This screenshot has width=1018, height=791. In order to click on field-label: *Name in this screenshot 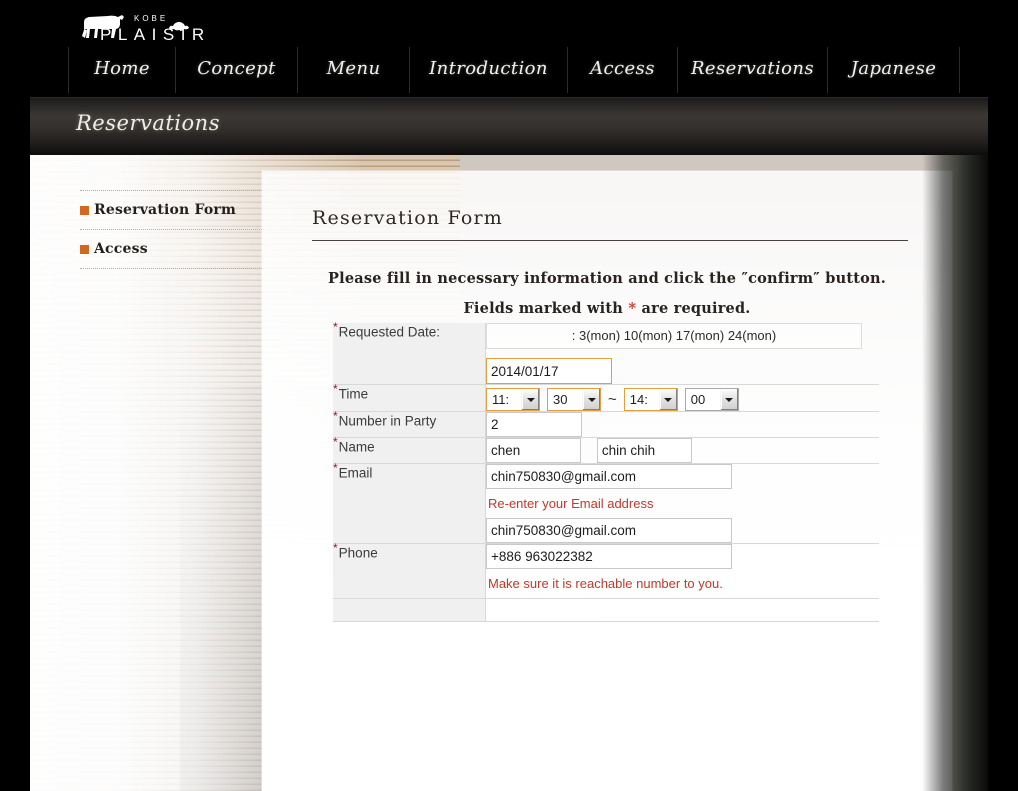, I will do `click(409, 445)`.